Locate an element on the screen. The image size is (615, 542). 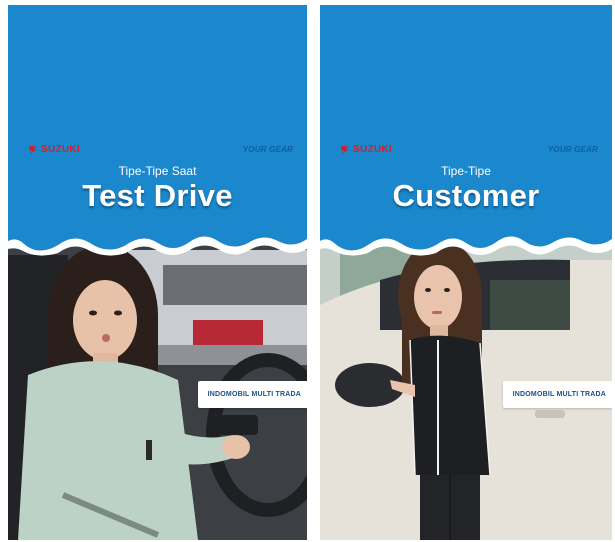
video-subtitle: Tipe-Tipe is located at coordinates (466, 171).